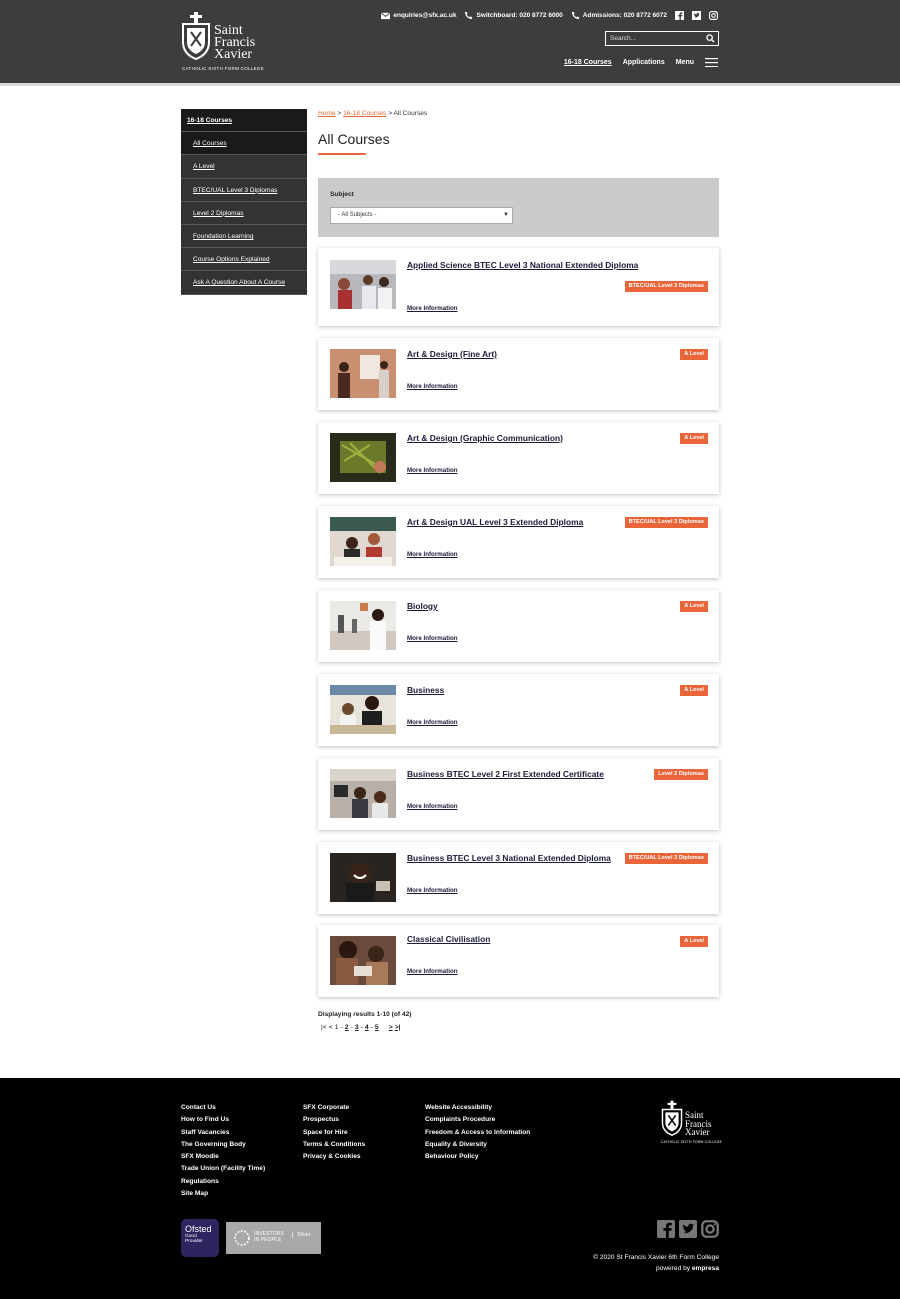  What do you see at coordinates (334, 1108) in the screenshot?
I see `footer-link: SFX Corporate` at bounding box center [334, 1108].